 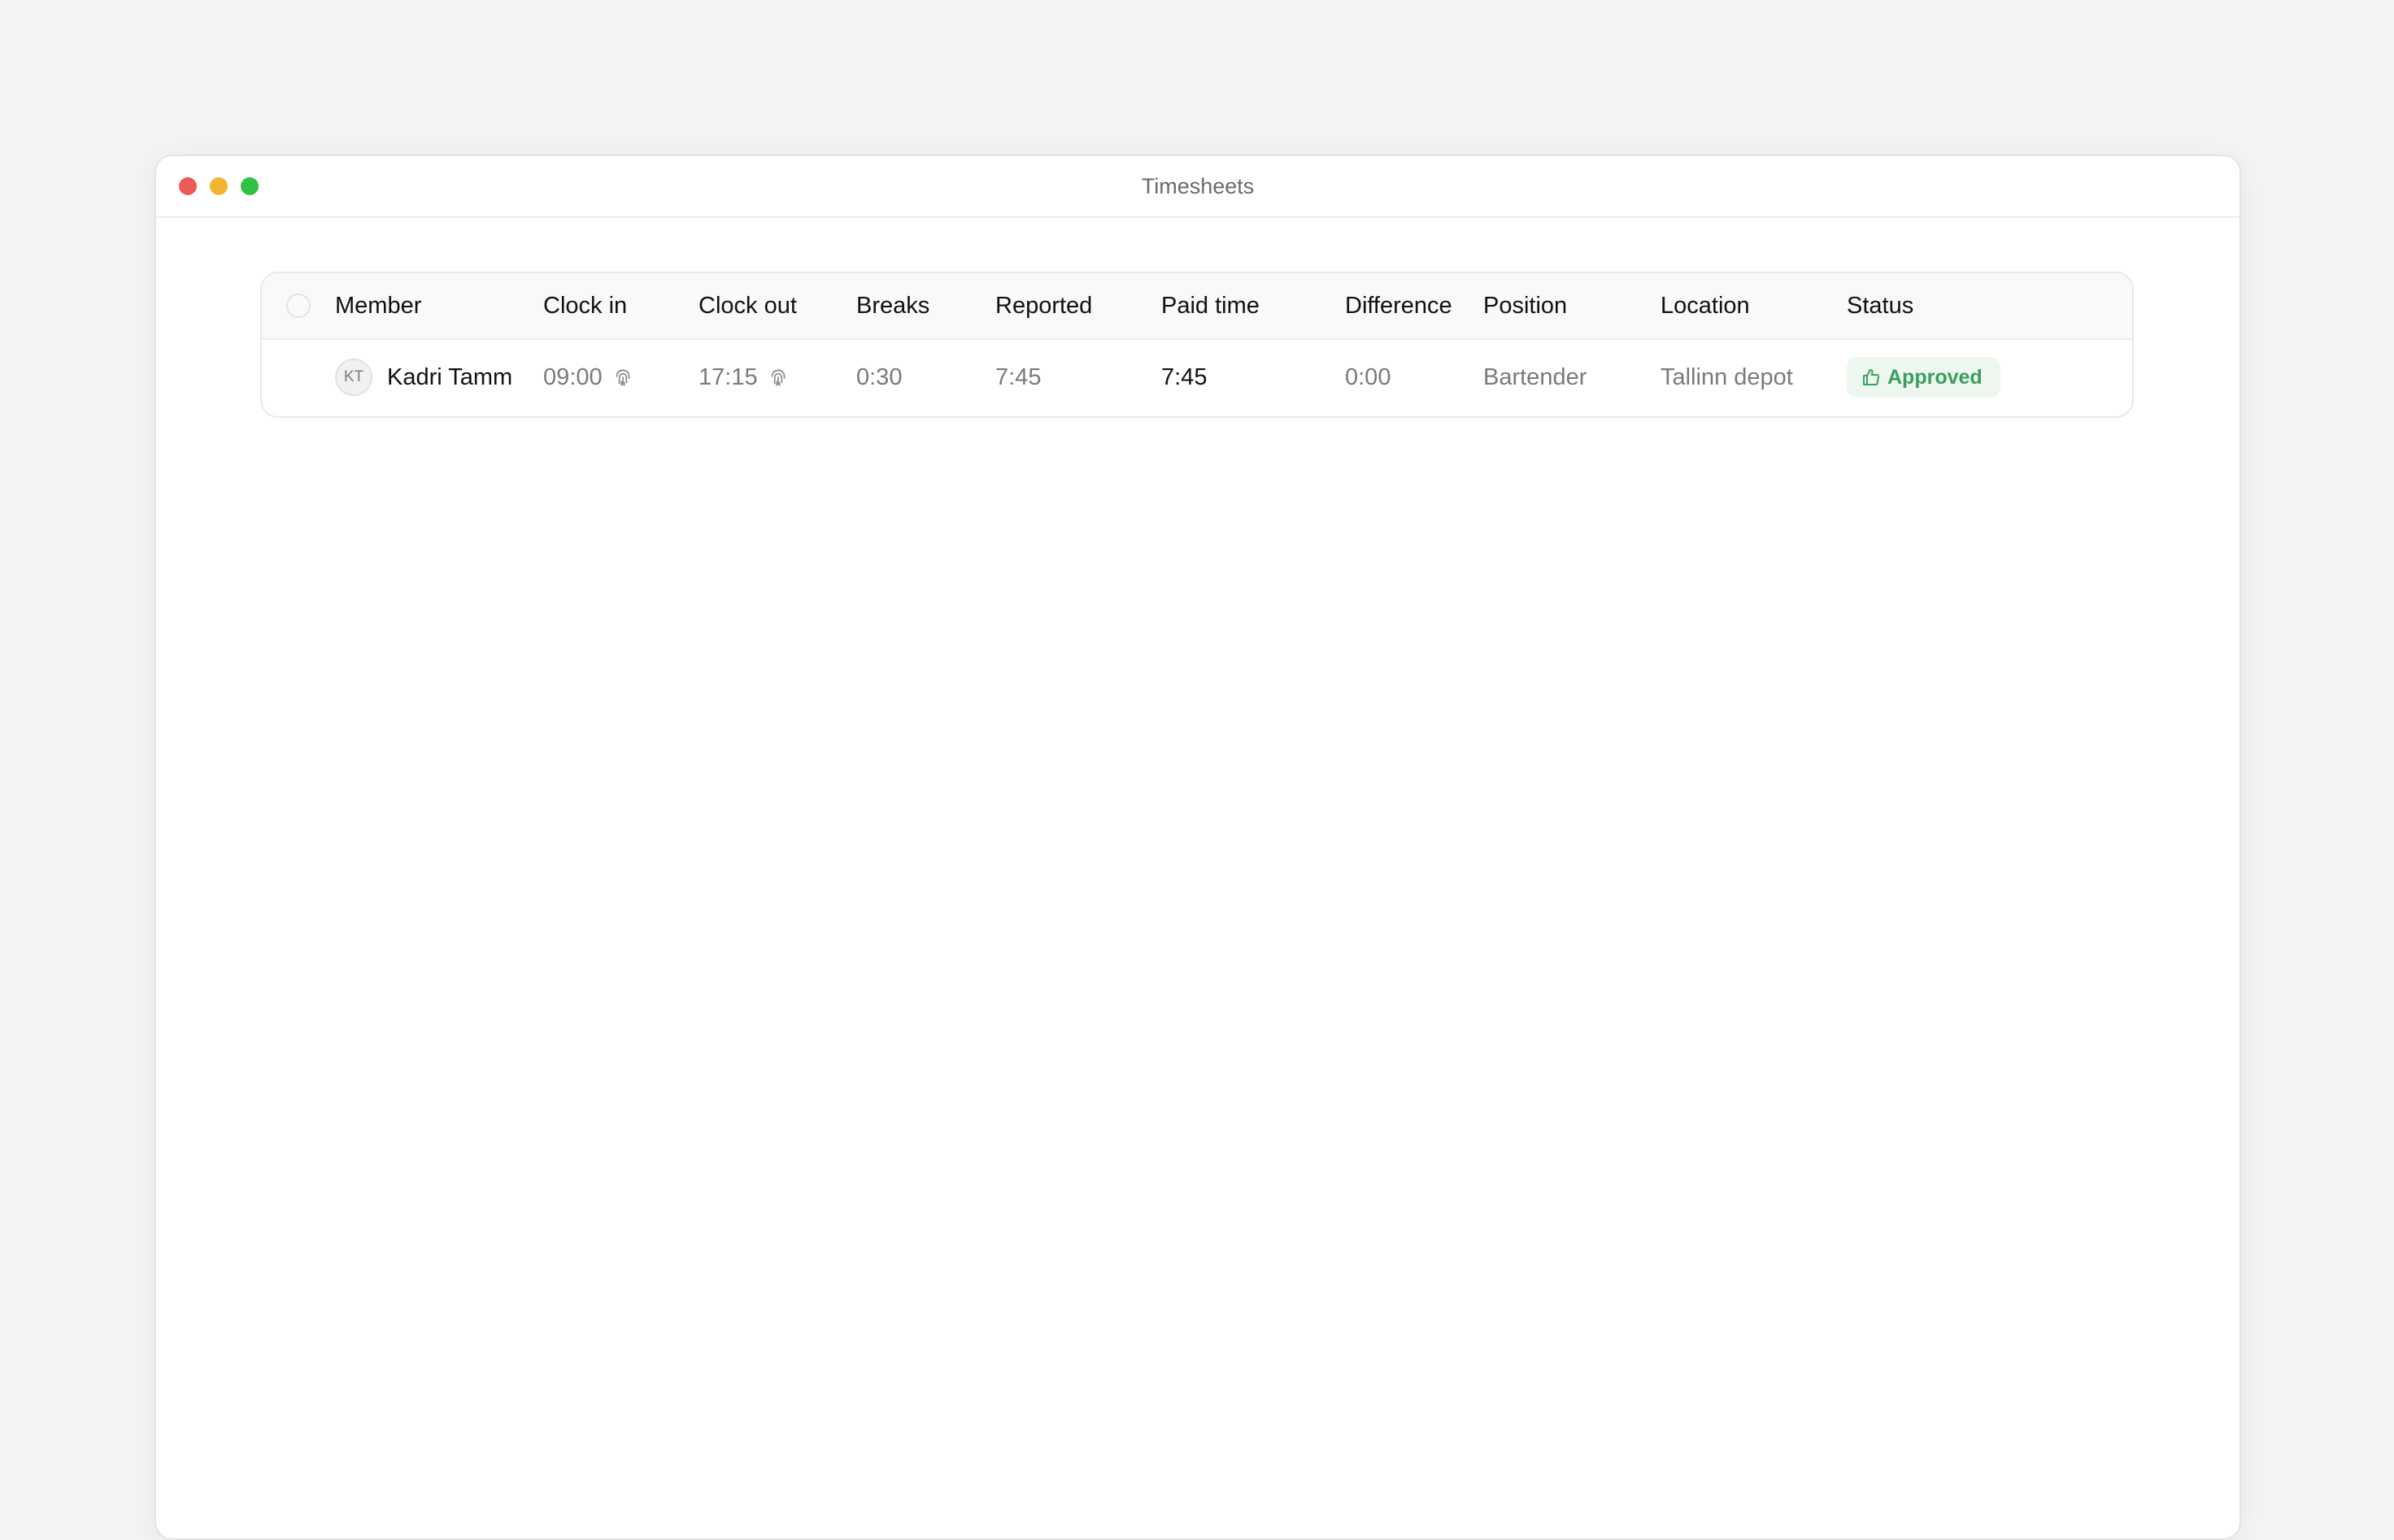 What do you see at coordinates (1535, 376) in the screenshot?
I see `position-value: Bartender` at bounding box center [1535, 376].